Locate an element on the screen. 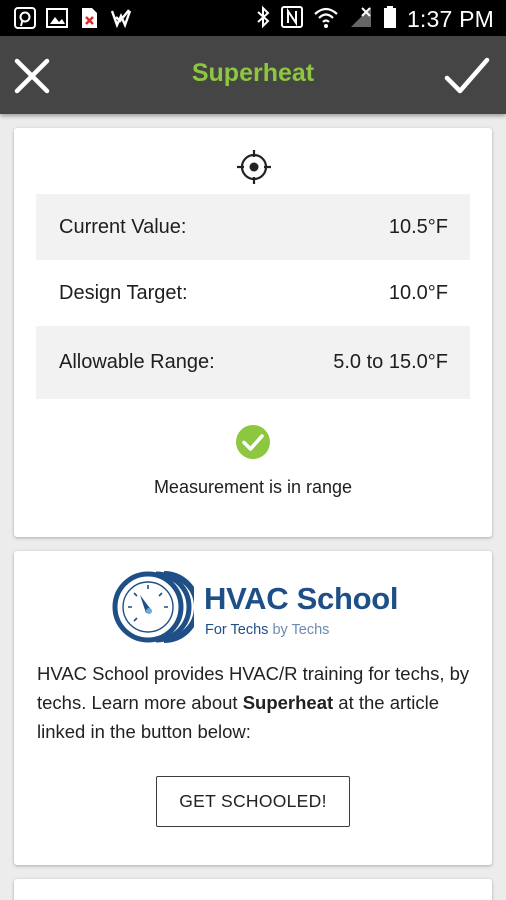 This screenshot has width=506, height=900. wifi-icon is located at coordinates (326, 19).